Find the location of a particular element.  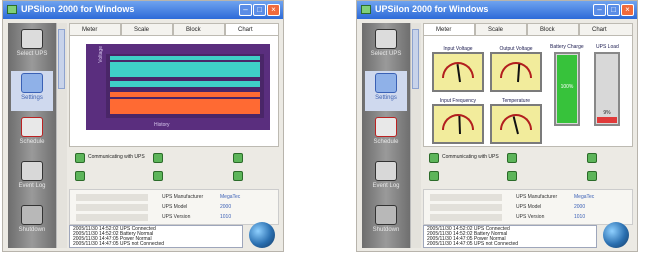

output-voltage-gauge: Output Voltage is located at coordinates (516, 69).